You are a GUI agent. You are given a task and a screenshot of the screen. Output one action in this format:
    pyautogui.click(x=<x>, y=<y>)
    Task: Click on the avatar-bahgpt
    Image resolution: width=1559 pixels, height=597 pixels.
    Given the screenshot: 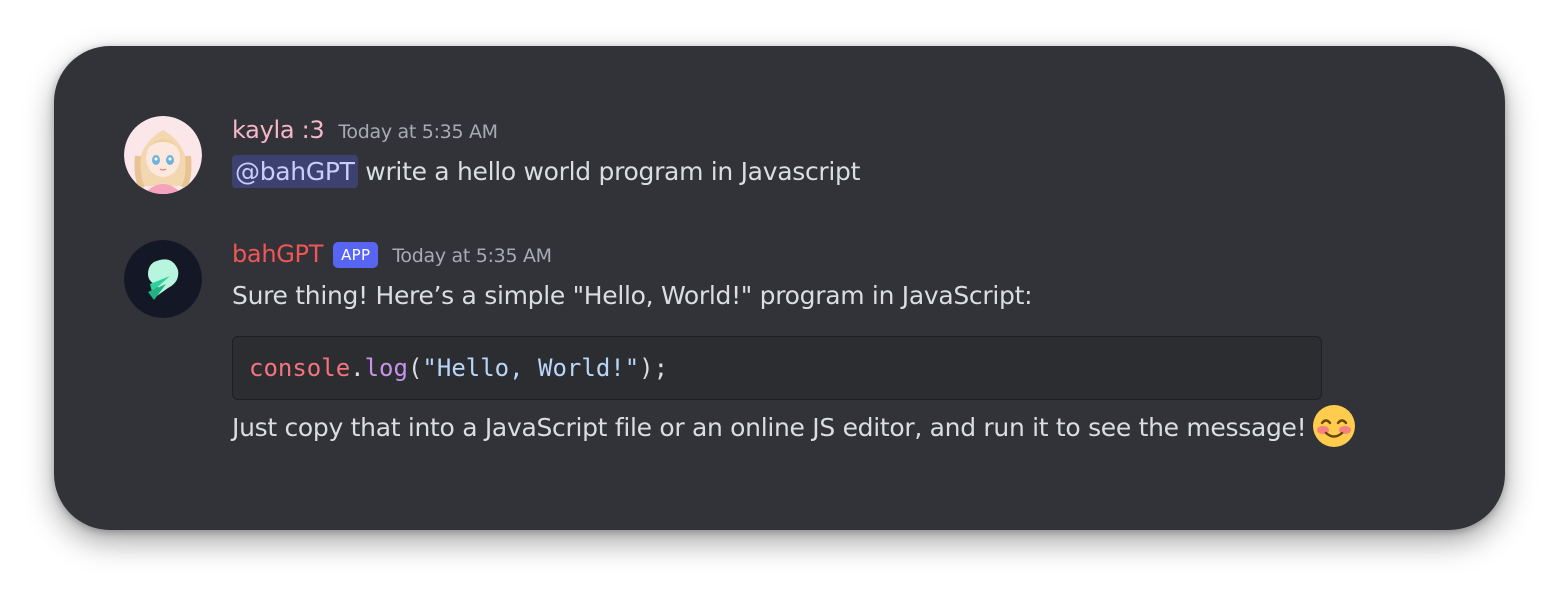 What is the action you would take?
    pyautogui.click(x=163, y=279)
    